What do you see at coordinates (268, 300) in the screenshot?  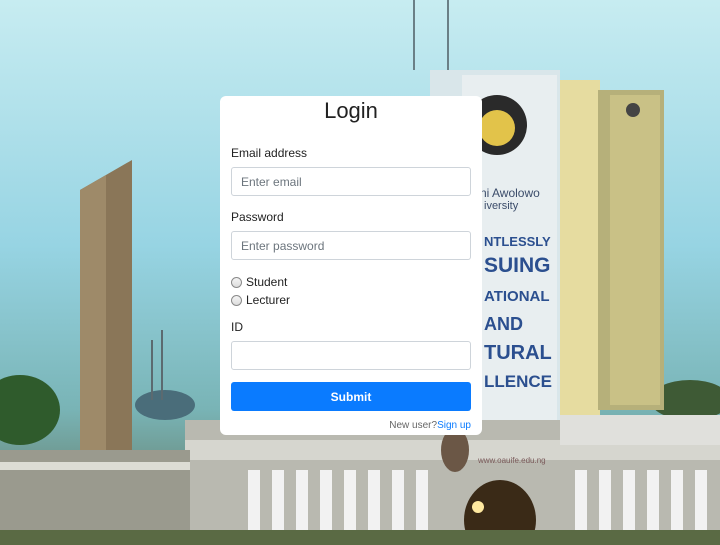 I see `lecturer-radio-label: Lecturer` at bounding box center [268, 300].